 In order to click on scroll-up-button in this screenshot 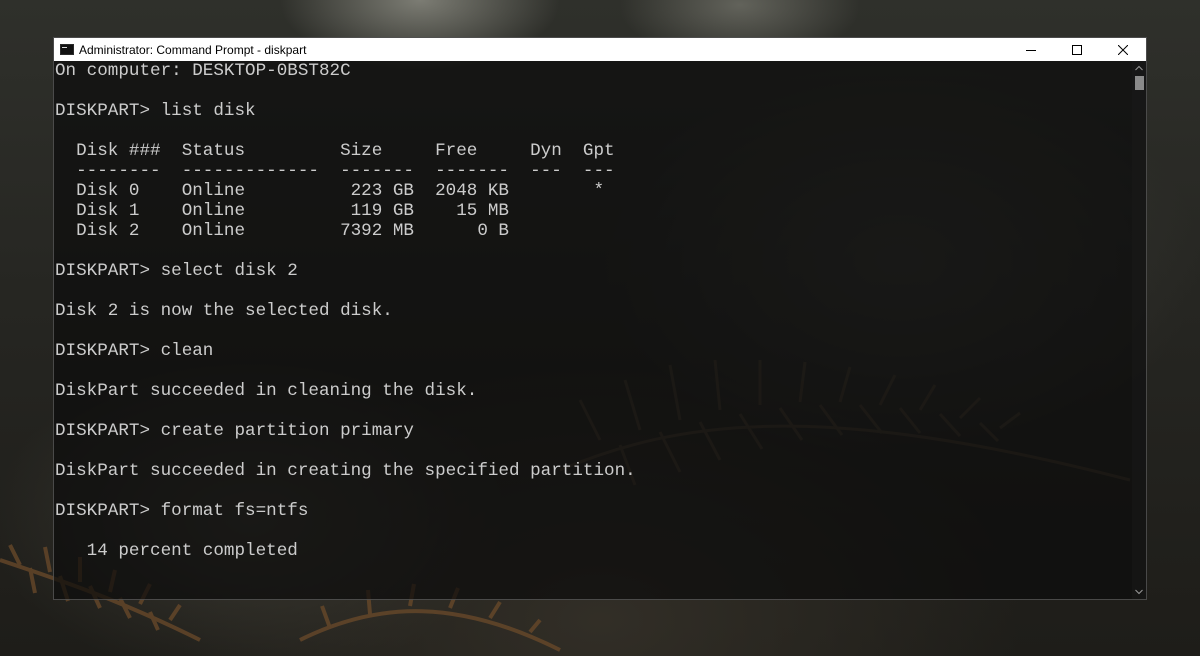, I will do `click(1139, 68)`.